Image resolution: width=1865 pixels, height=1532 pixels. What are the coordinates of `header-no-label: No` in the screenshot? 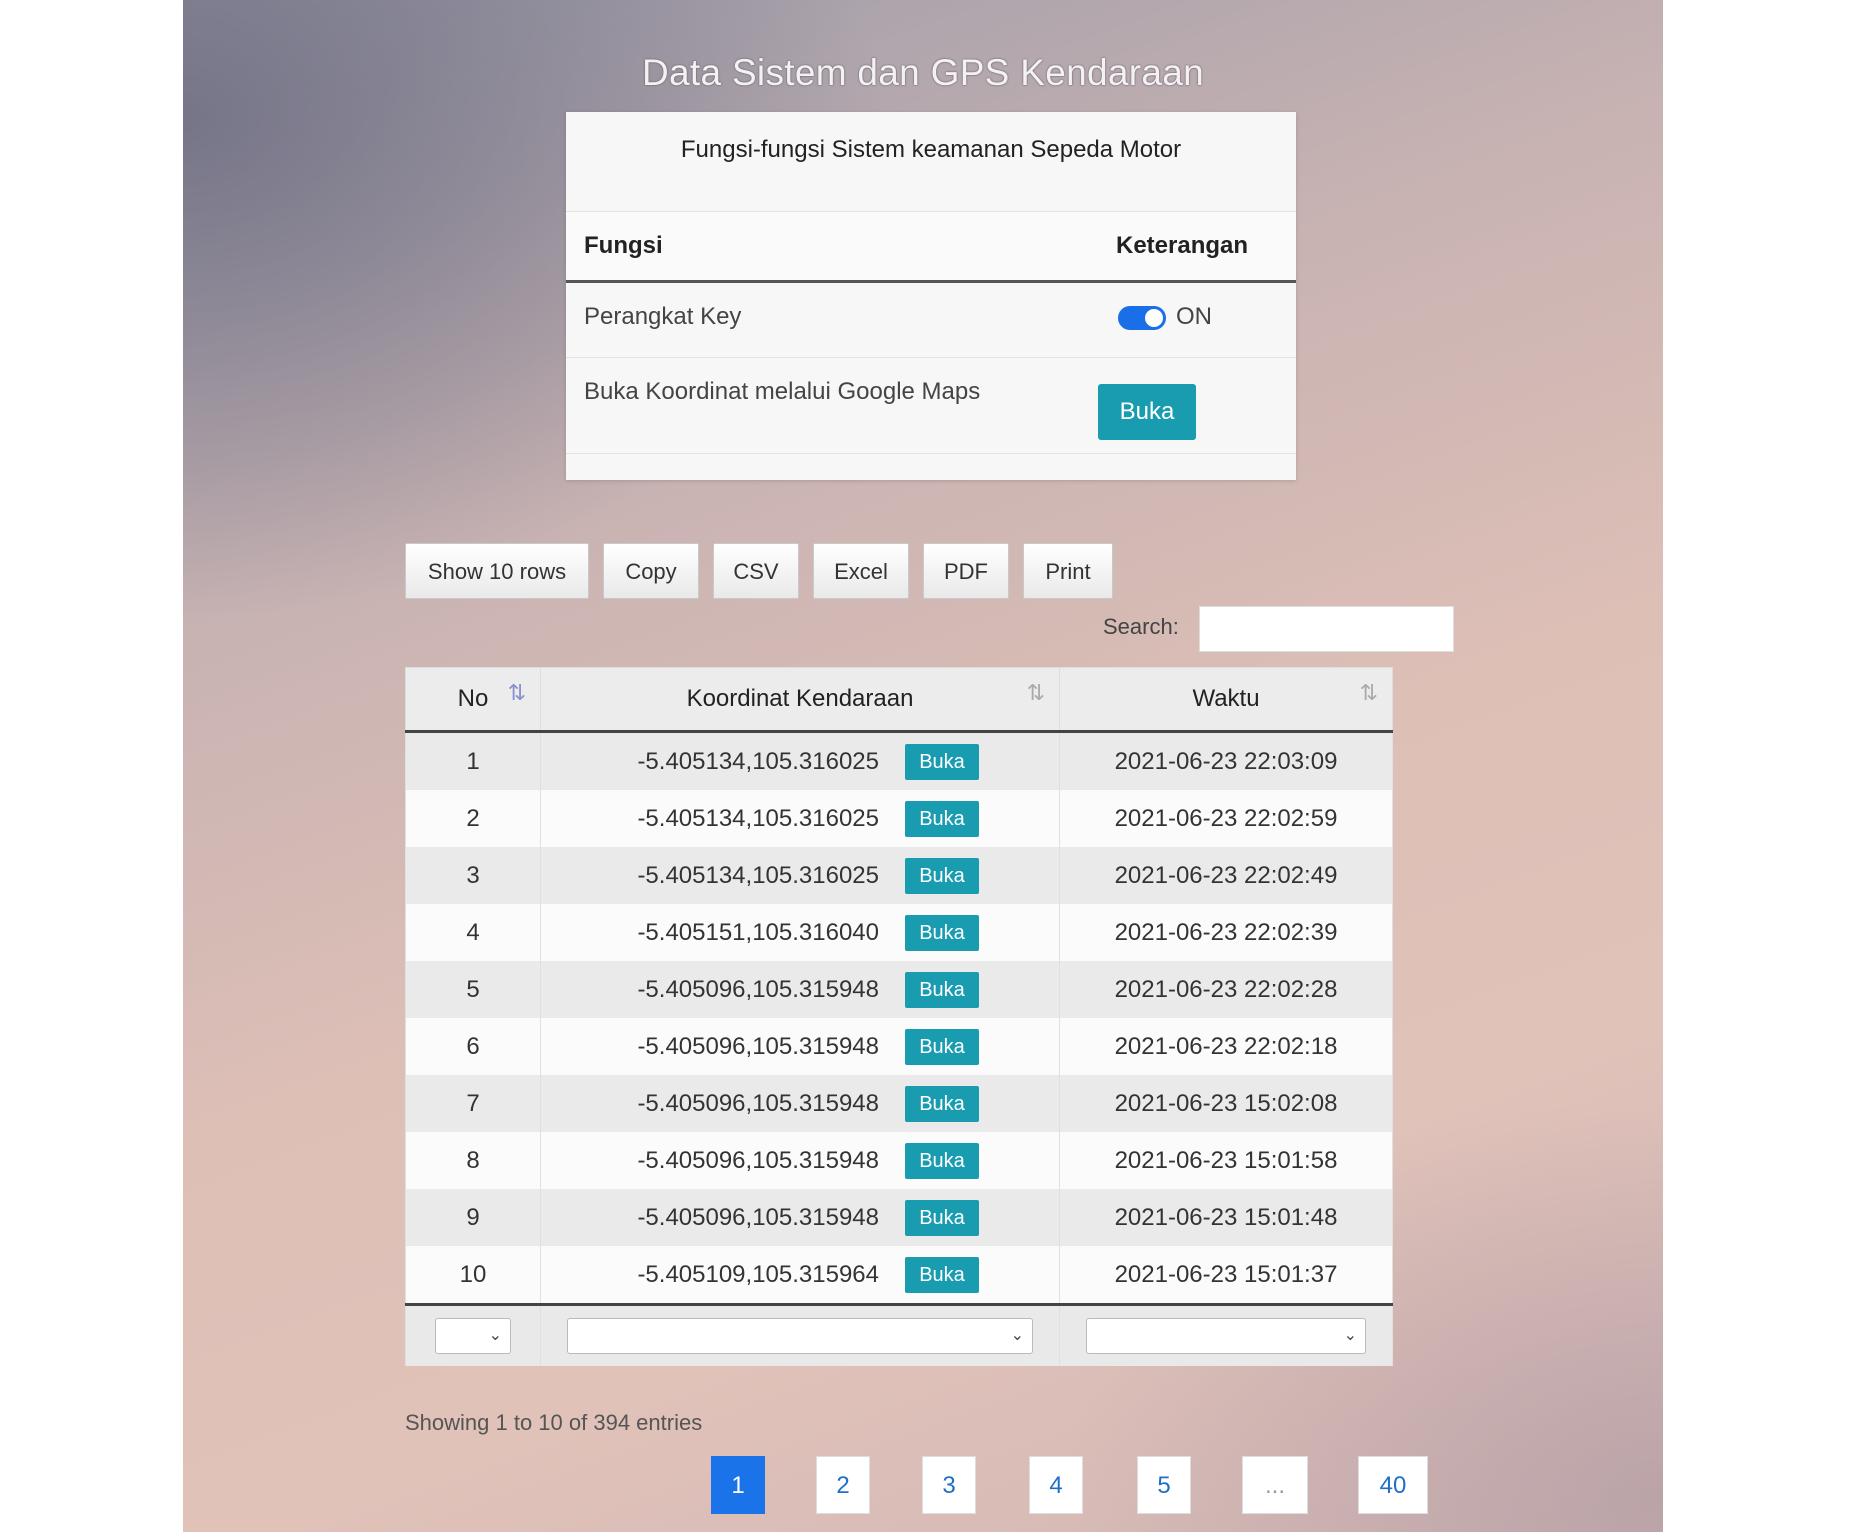 It's located at (473, 698).